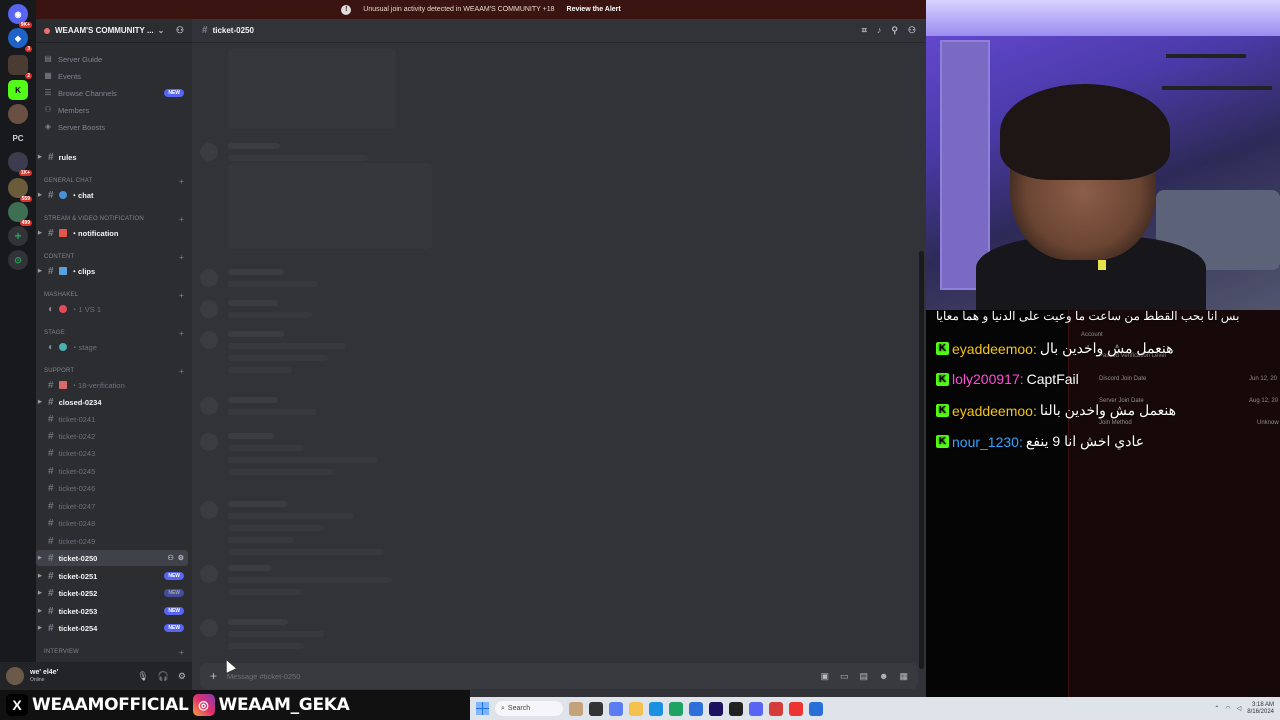 The height and width of the screenshot is (720, 1280). What do you see at coordinates (114, 371) in the screenshot?
I see `category-support: SUPPORT +` at bounding box center [114, 371].